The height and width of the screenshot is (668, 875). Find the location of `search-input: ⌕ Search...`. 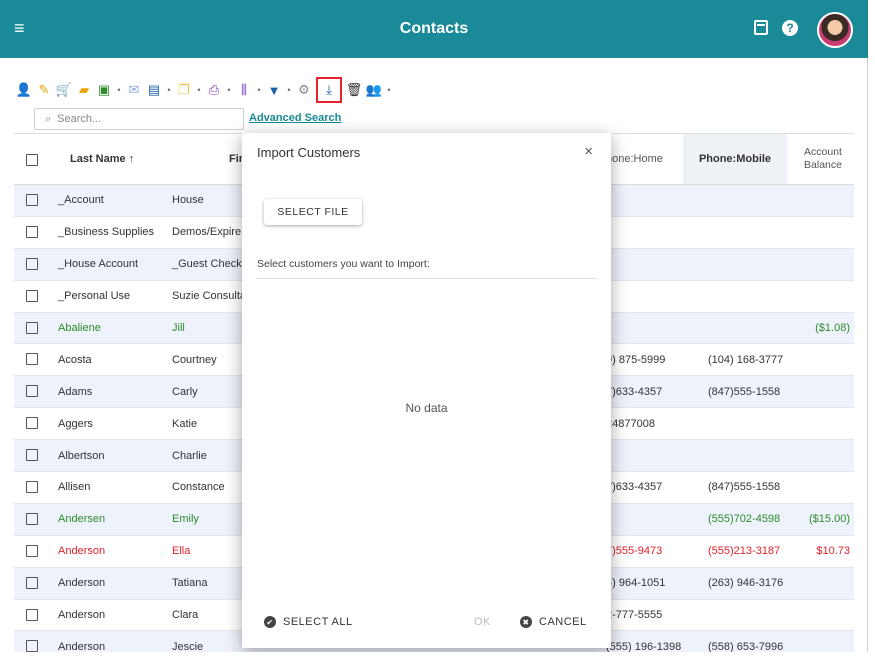

search-input: ⌕ Search... is located at coordinates (139, 119).